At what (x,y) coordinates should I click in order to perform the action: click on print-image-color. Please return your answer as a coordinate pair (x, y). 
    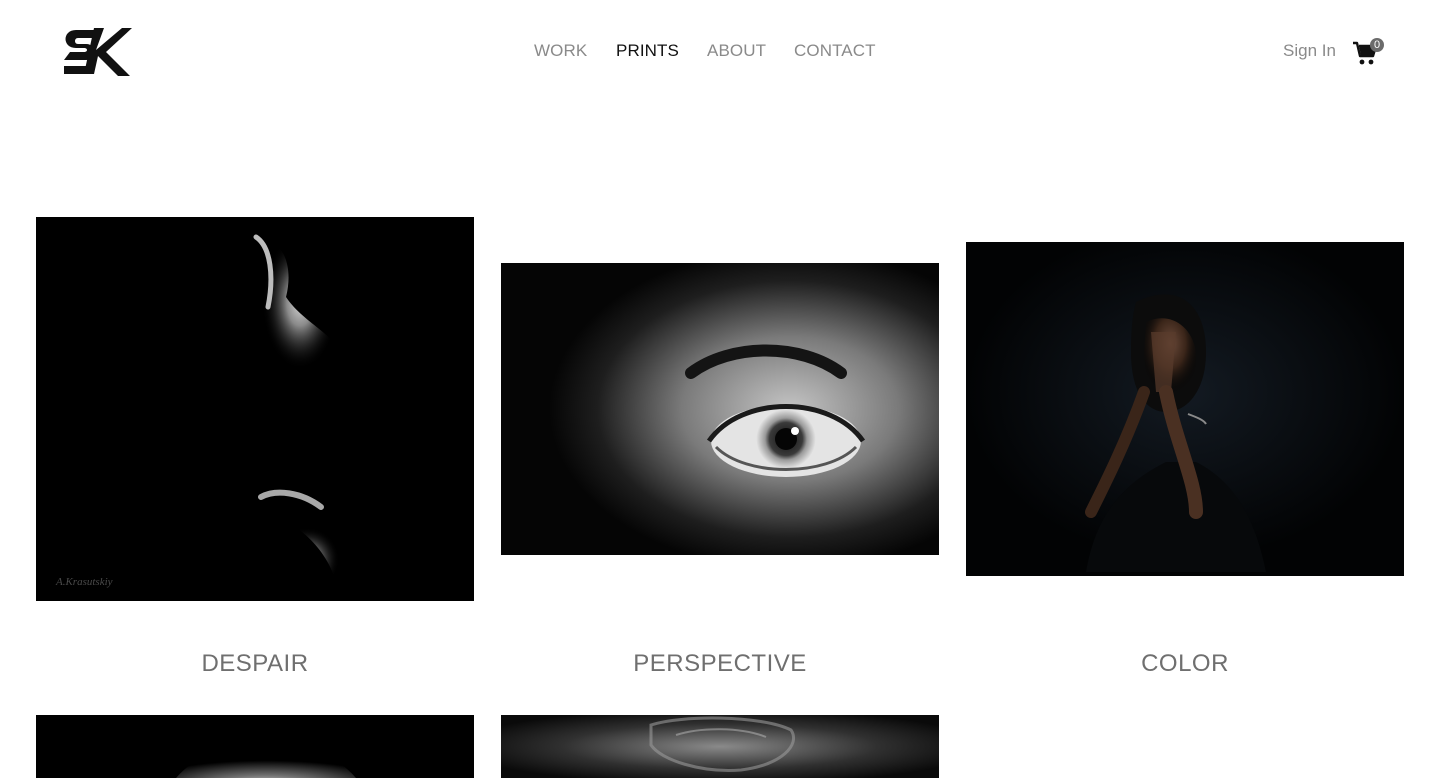
    Looking at the image, I should click on (1185, 409).